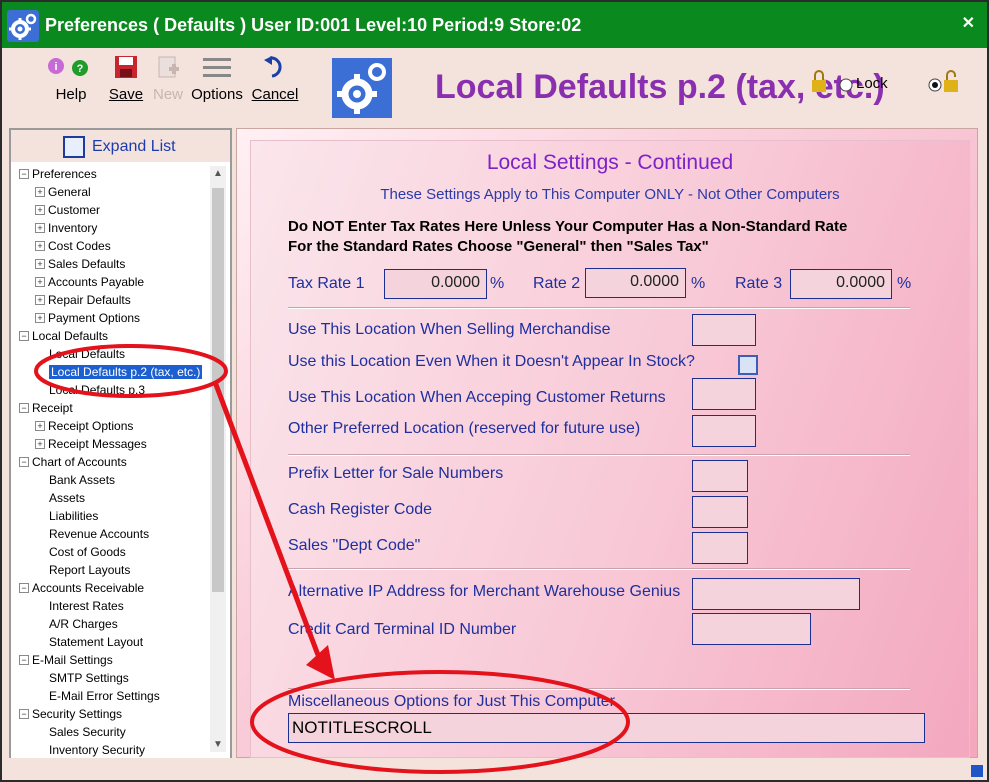 This screenshot has width=989, height=782. What do you see at coordinates (724, 431) in the screenshot?
I see `loc-other-input` at bounding box center [724, 431].